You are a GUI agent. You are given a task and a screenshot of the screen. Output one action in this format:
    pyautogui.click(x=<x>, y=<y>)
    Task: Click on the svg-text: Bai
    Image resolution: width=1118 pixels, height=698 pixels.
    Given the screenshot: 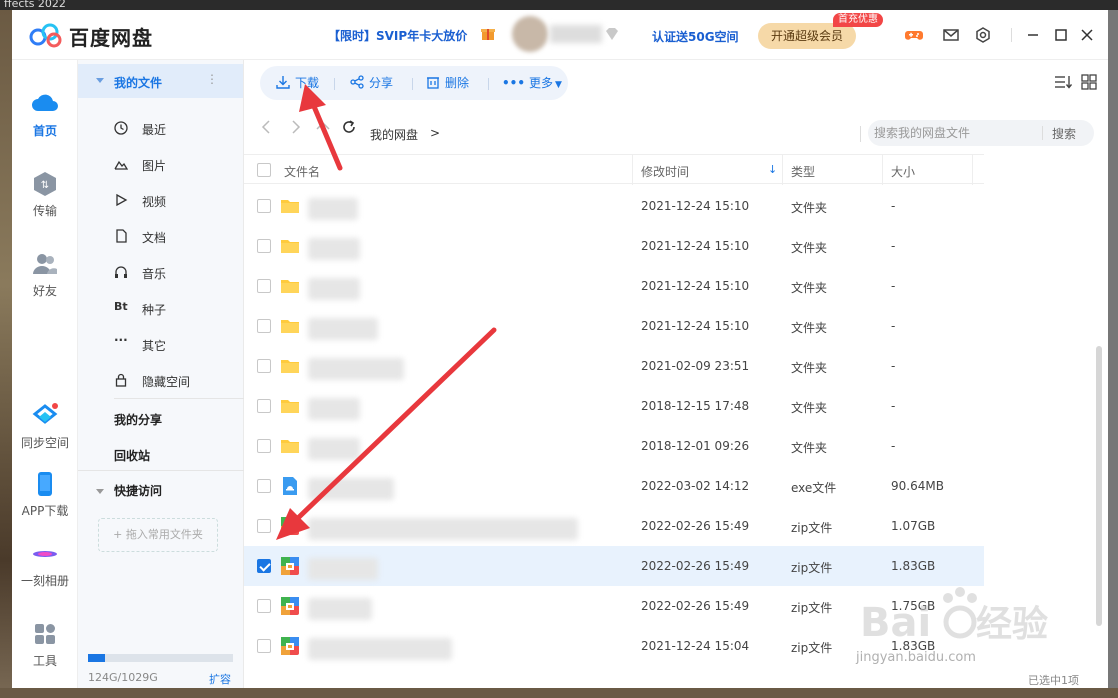 What is the action you would take?
    pyautogui.click(x=895, y=623)
    